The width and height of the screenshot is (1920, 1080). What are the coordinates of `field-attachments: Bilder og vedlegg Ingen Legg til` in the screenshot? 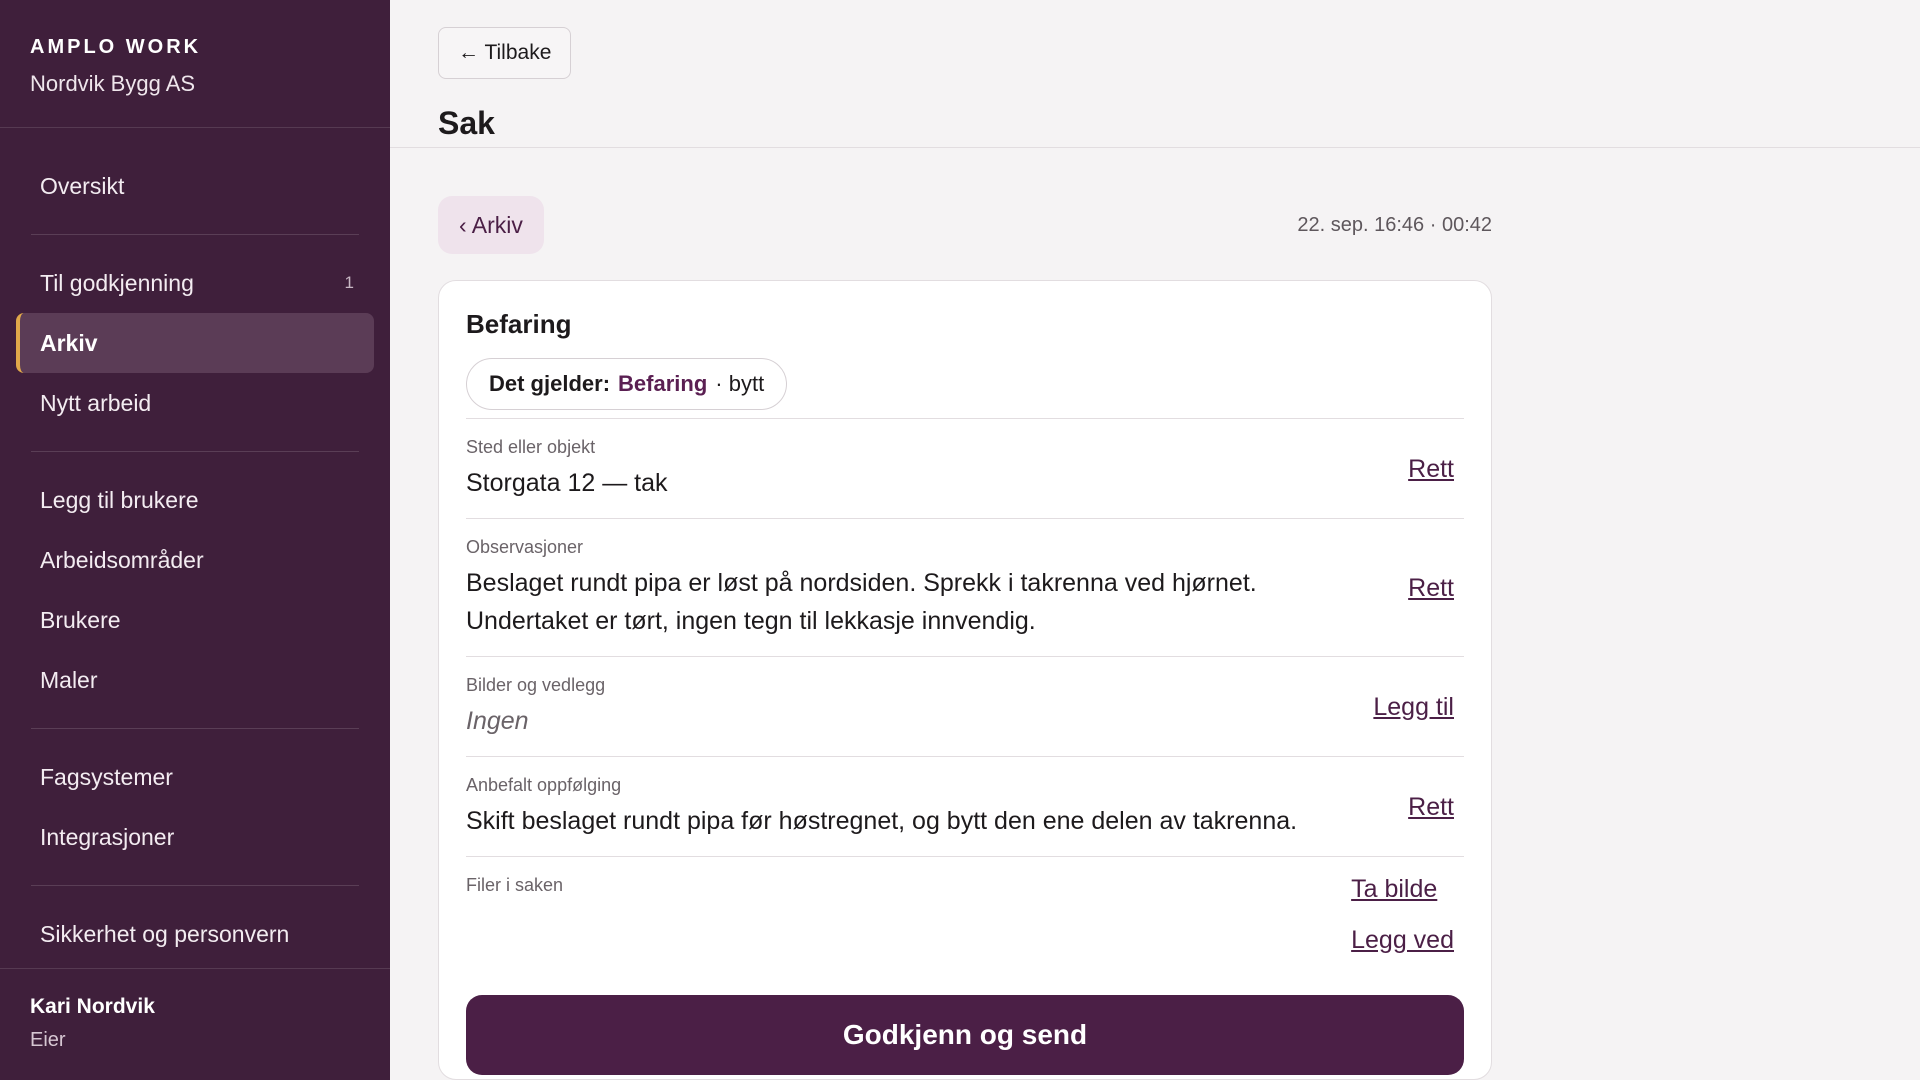 It's located at (965, 706).